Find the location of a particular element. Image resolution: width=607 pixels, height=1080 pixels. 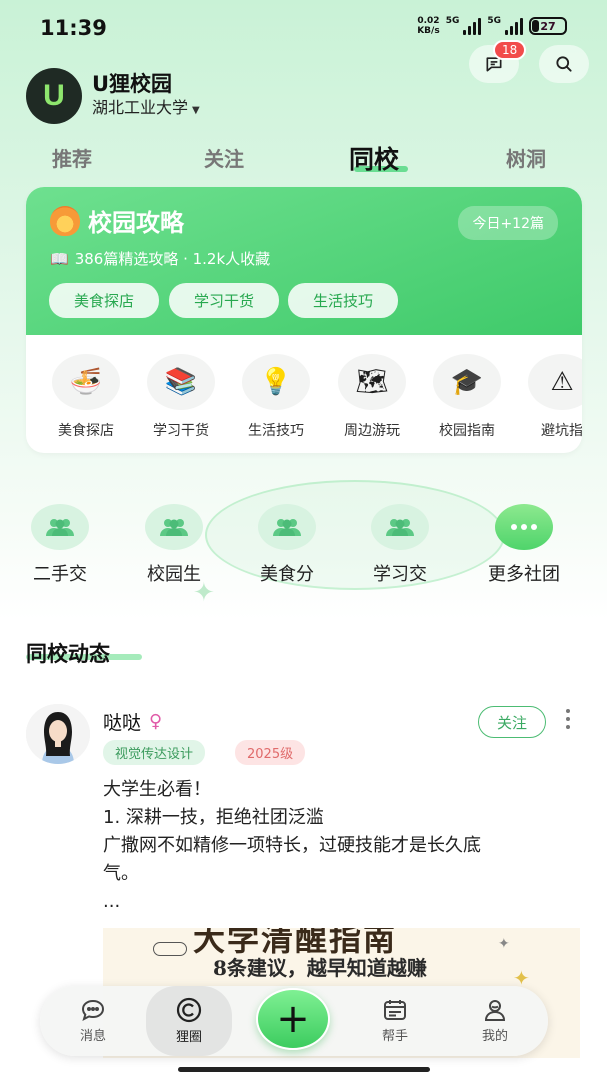

helper-icon is located at coordinates (395, 1010).